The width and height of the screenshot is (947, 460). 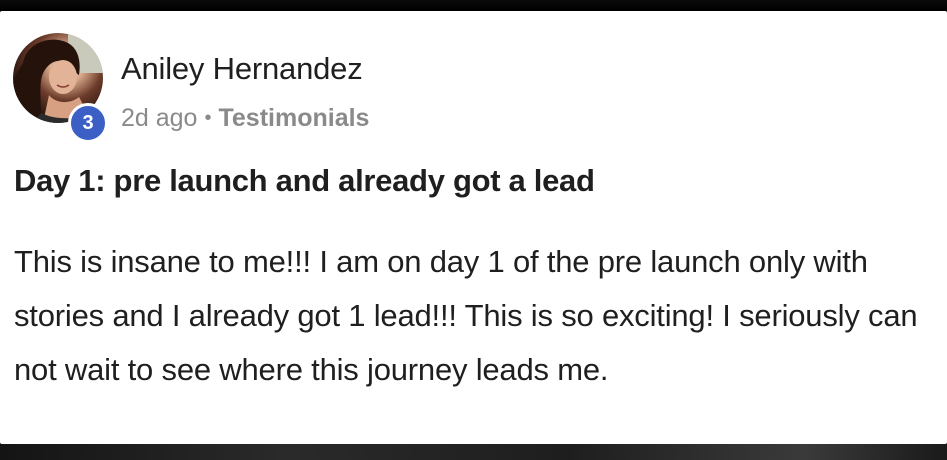 I want to click on post-time: 2d ago, so click(x=159, y=118).